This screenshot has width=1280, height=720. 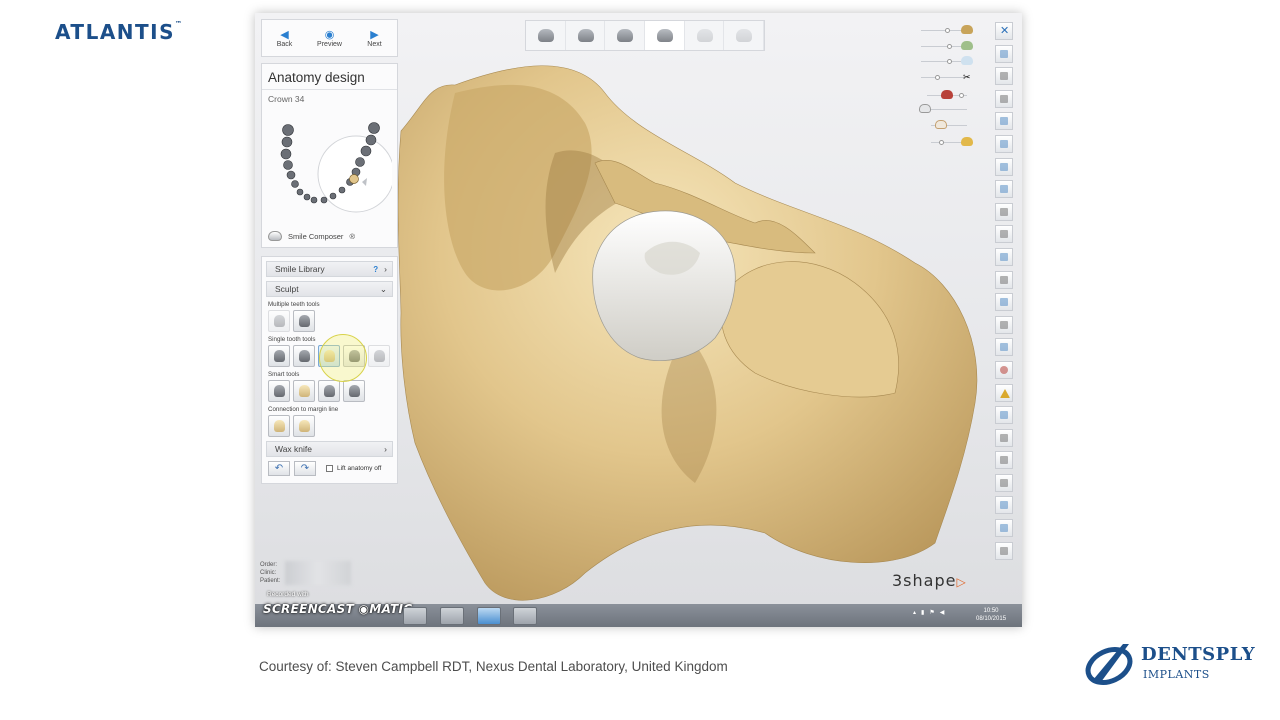 I want to click on undo-redo-row: ↶ ↷ Lift anatomy off, so click(x=329, y=468).